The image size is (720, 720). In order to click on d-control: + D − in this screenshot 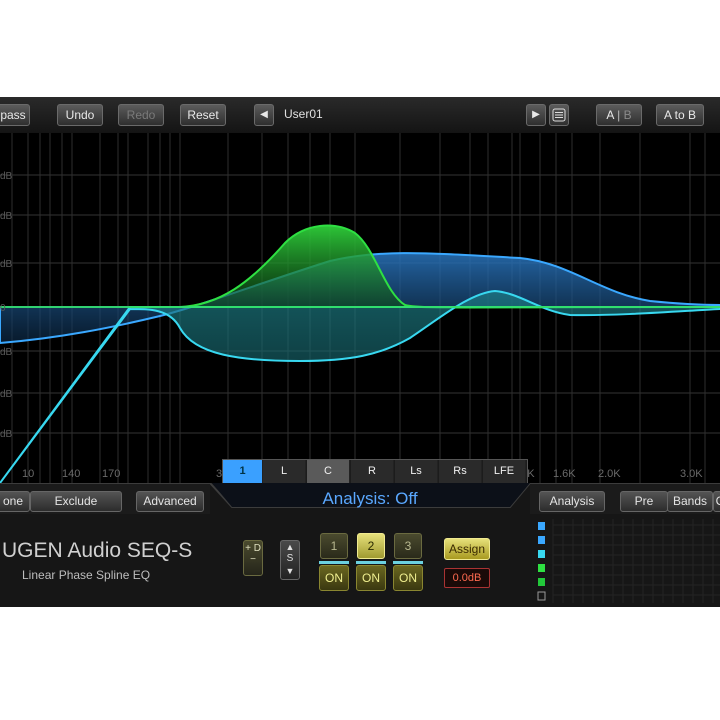, I will do `click(253, 558)`.